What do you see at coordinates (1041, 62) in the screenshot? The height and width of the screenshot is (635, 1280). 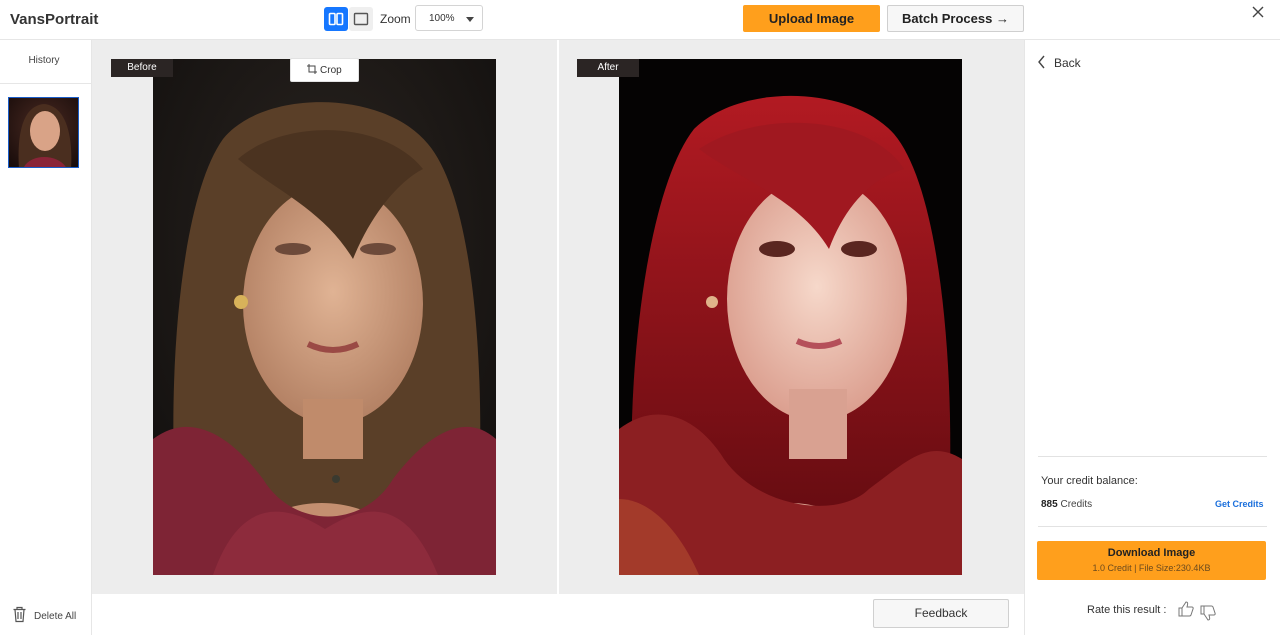 I see `chevron-left-icon` at bounding box center [1041, 62].